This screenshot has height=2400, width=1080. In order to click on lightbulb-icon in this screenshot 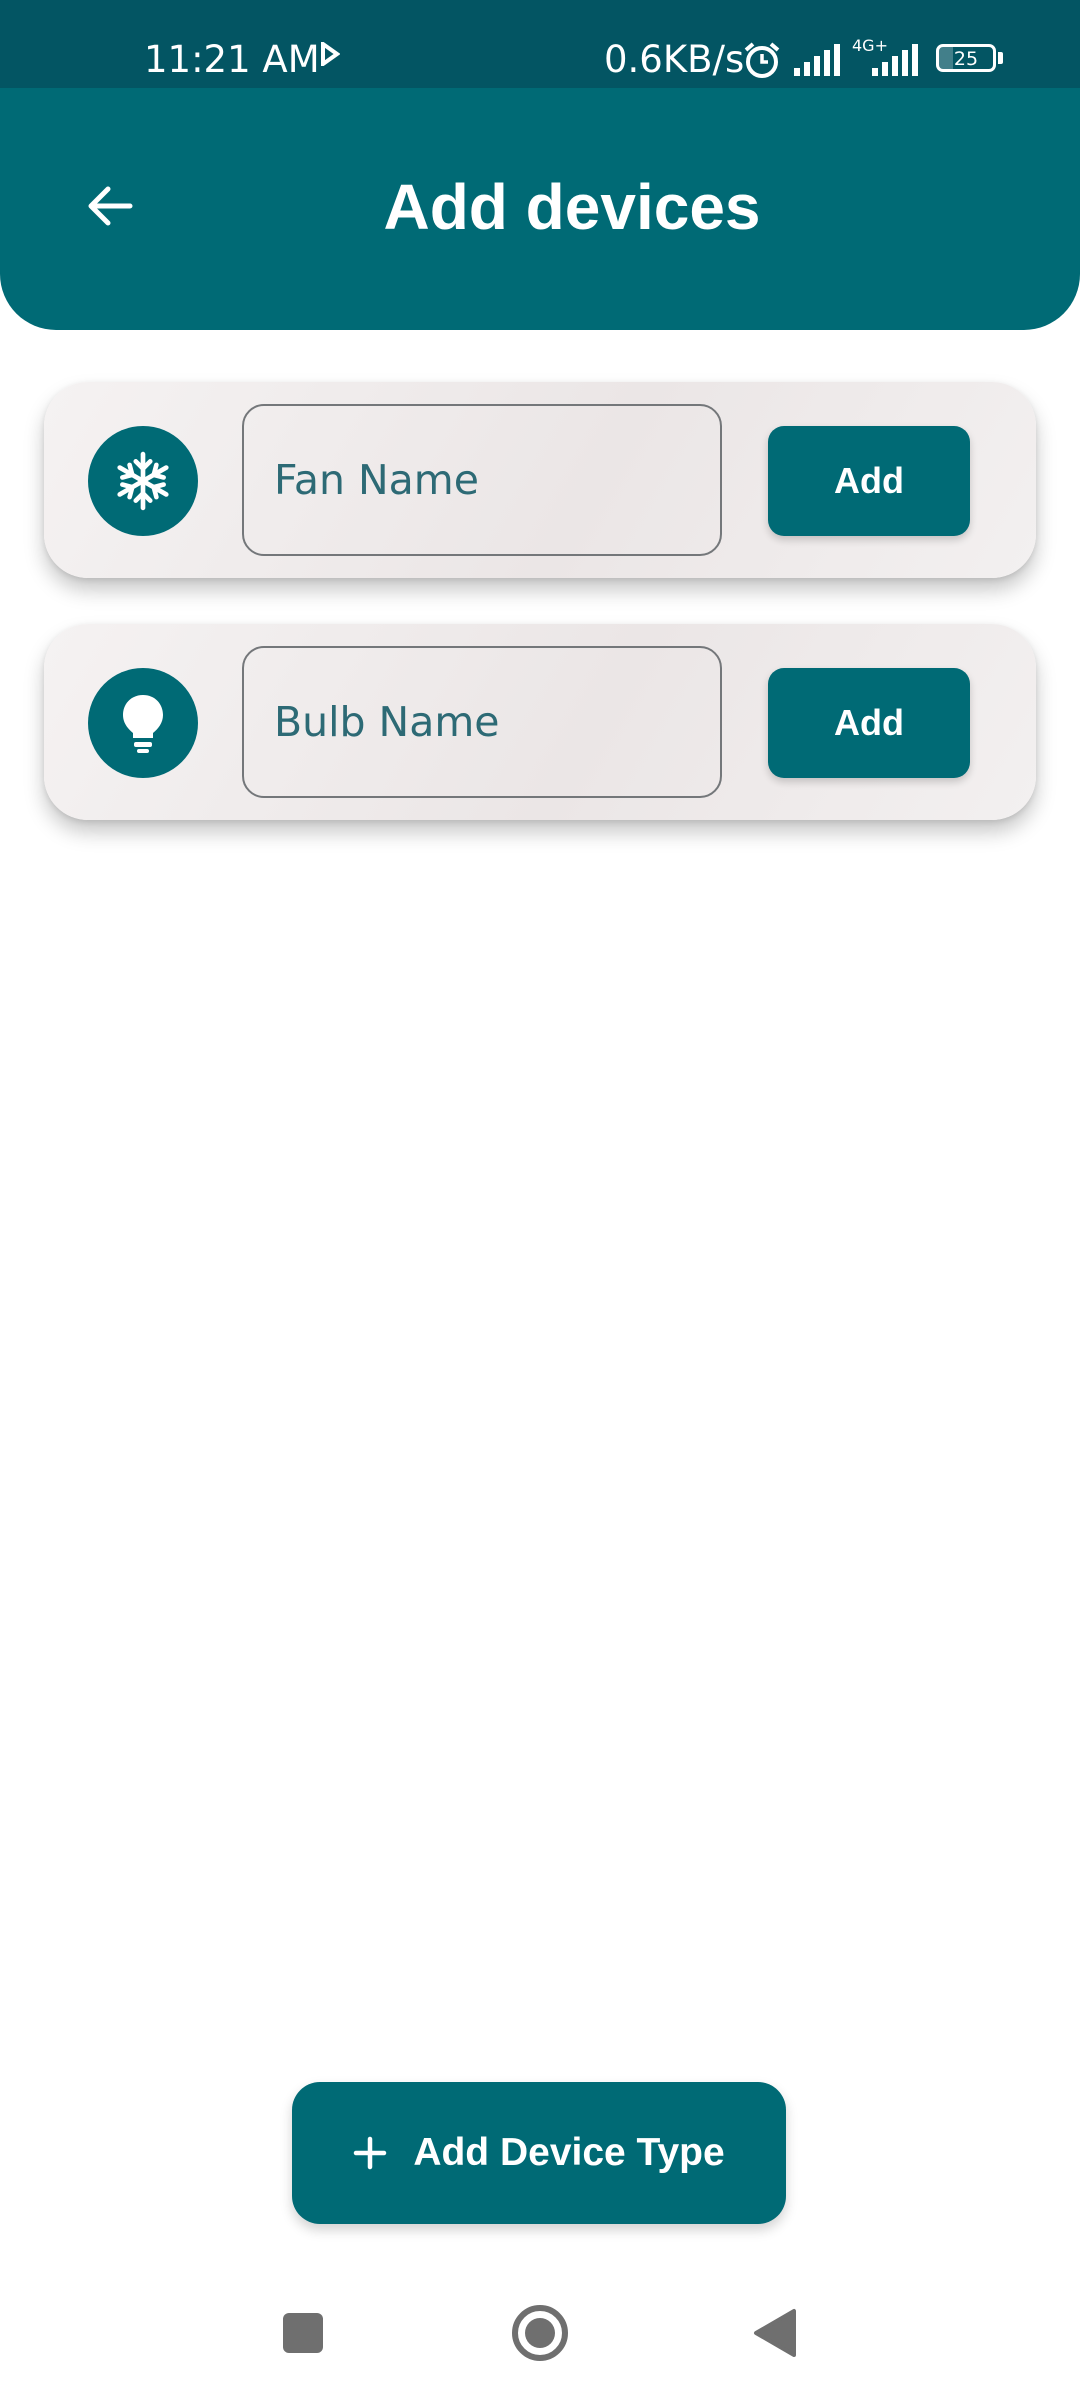, I will do `click(143, 724)`.